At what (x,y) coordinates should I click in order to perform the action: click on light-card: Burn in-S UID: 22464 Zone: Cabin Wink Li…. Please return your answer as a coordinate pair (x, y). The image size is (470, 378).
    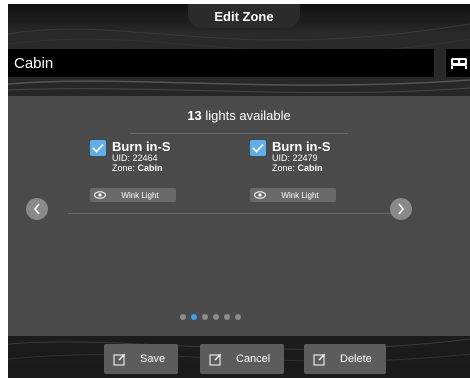
    Looking at the image, I should click on (155, 174).